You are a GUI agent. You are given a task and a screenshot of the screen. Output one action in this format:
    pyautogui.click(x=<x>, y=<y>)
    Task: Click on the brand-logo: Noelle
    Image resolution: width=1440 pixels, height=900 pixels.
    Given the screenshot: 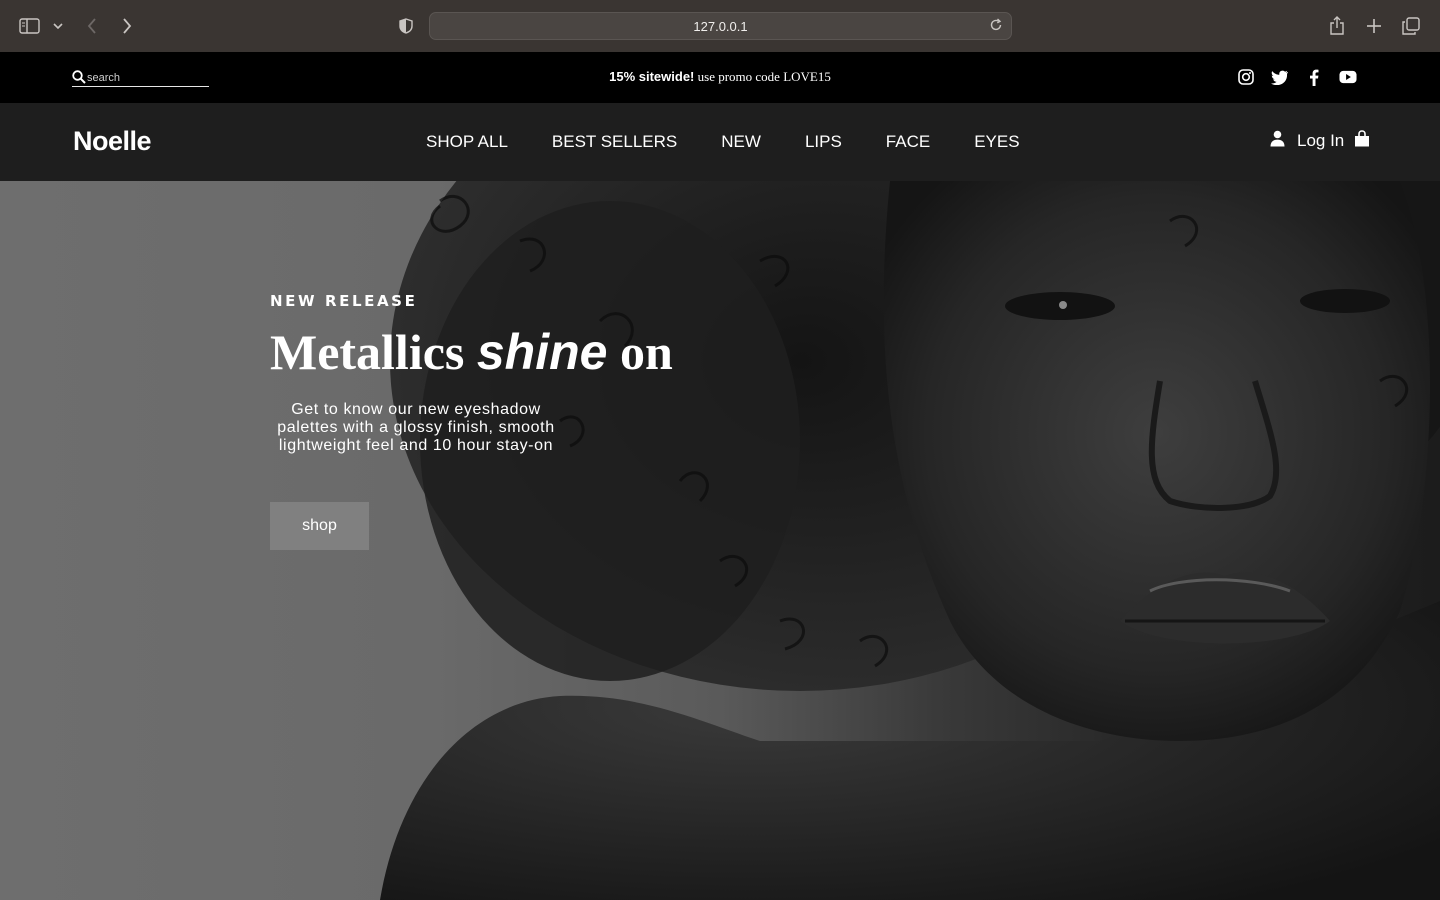 What is the action you would take?
    pyautogui.click(x=112, y=141)
    